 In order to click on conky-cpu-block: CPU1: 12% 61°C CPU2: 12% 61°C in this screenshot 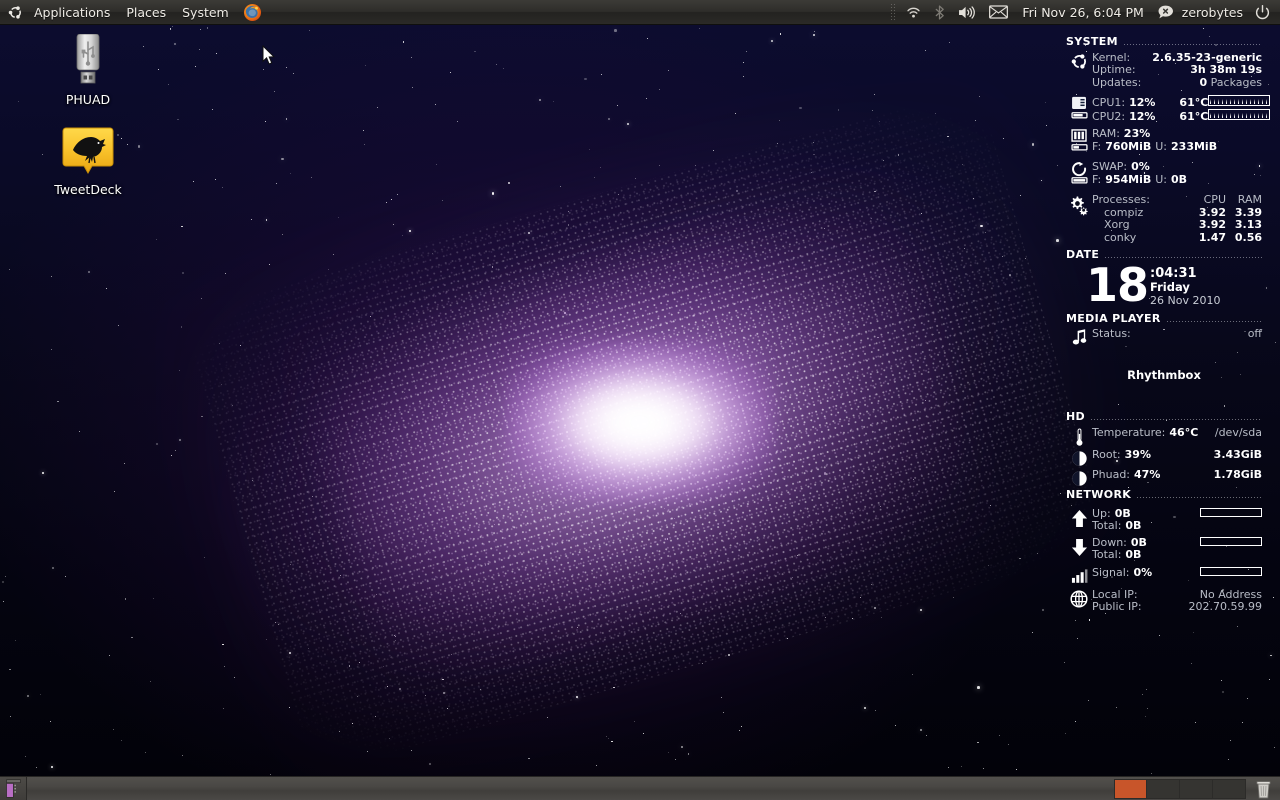, I will do `click(1168, 109)`.